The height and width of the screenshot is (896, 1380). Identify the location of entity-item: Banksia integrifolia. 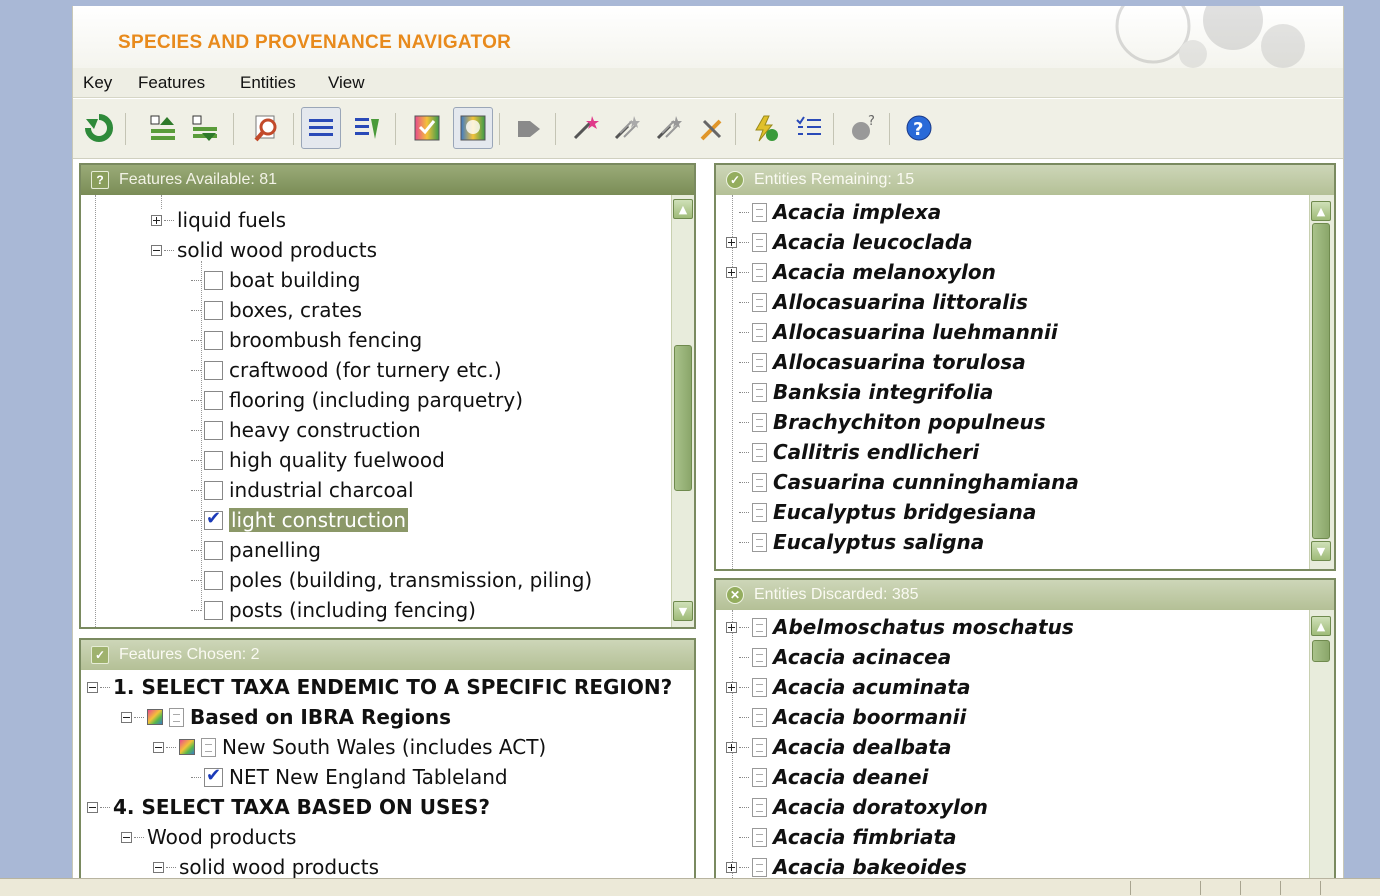
(859, 392).